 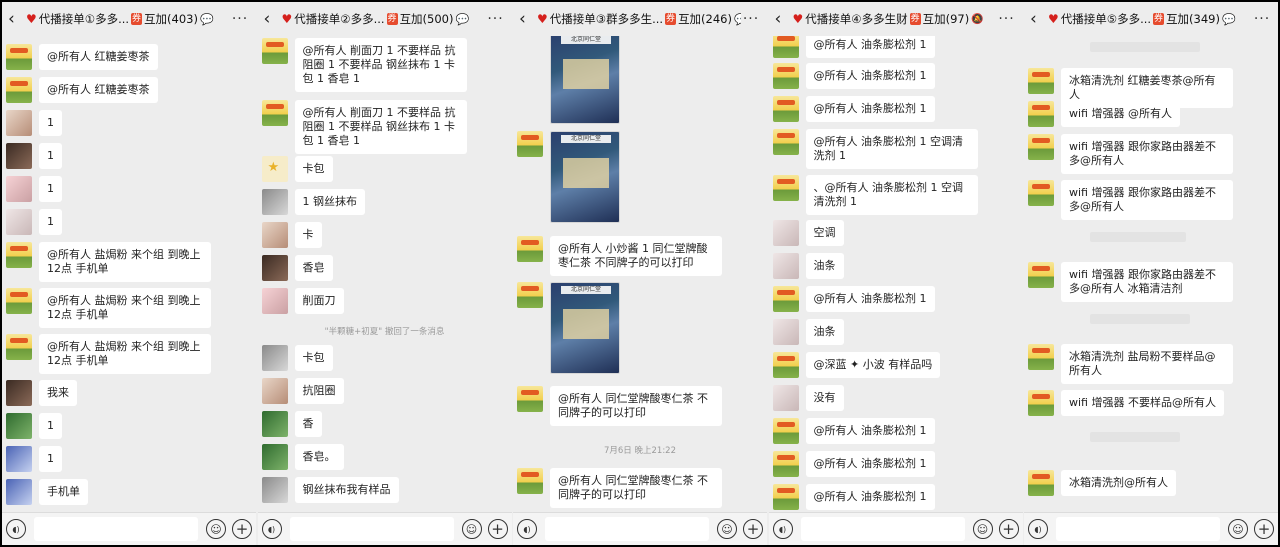 I want to click on plus-icon: +, so click(x=242, y=529).